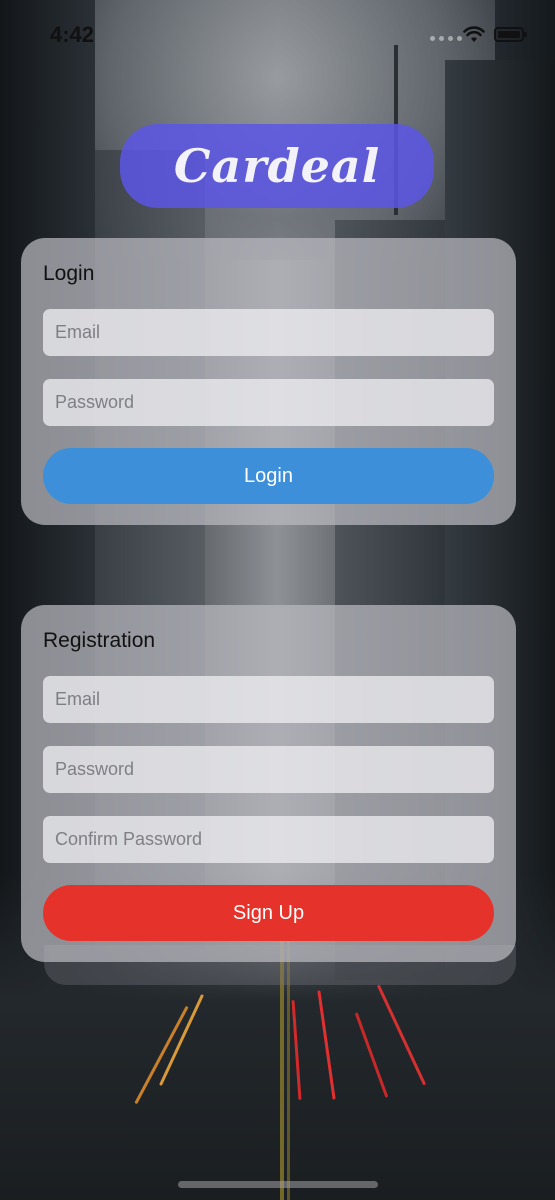 Image resolution: width=555 pixels, height=1200 pixels. I want to click on app-logo-text: Cardeal, so click(277, 166).